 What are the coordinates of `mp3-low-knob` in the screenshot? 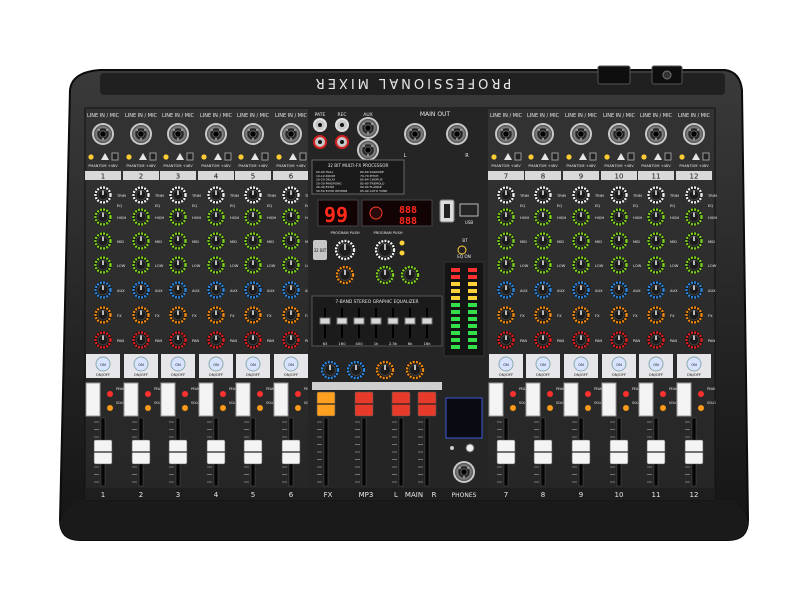 It's located at (410, 275).